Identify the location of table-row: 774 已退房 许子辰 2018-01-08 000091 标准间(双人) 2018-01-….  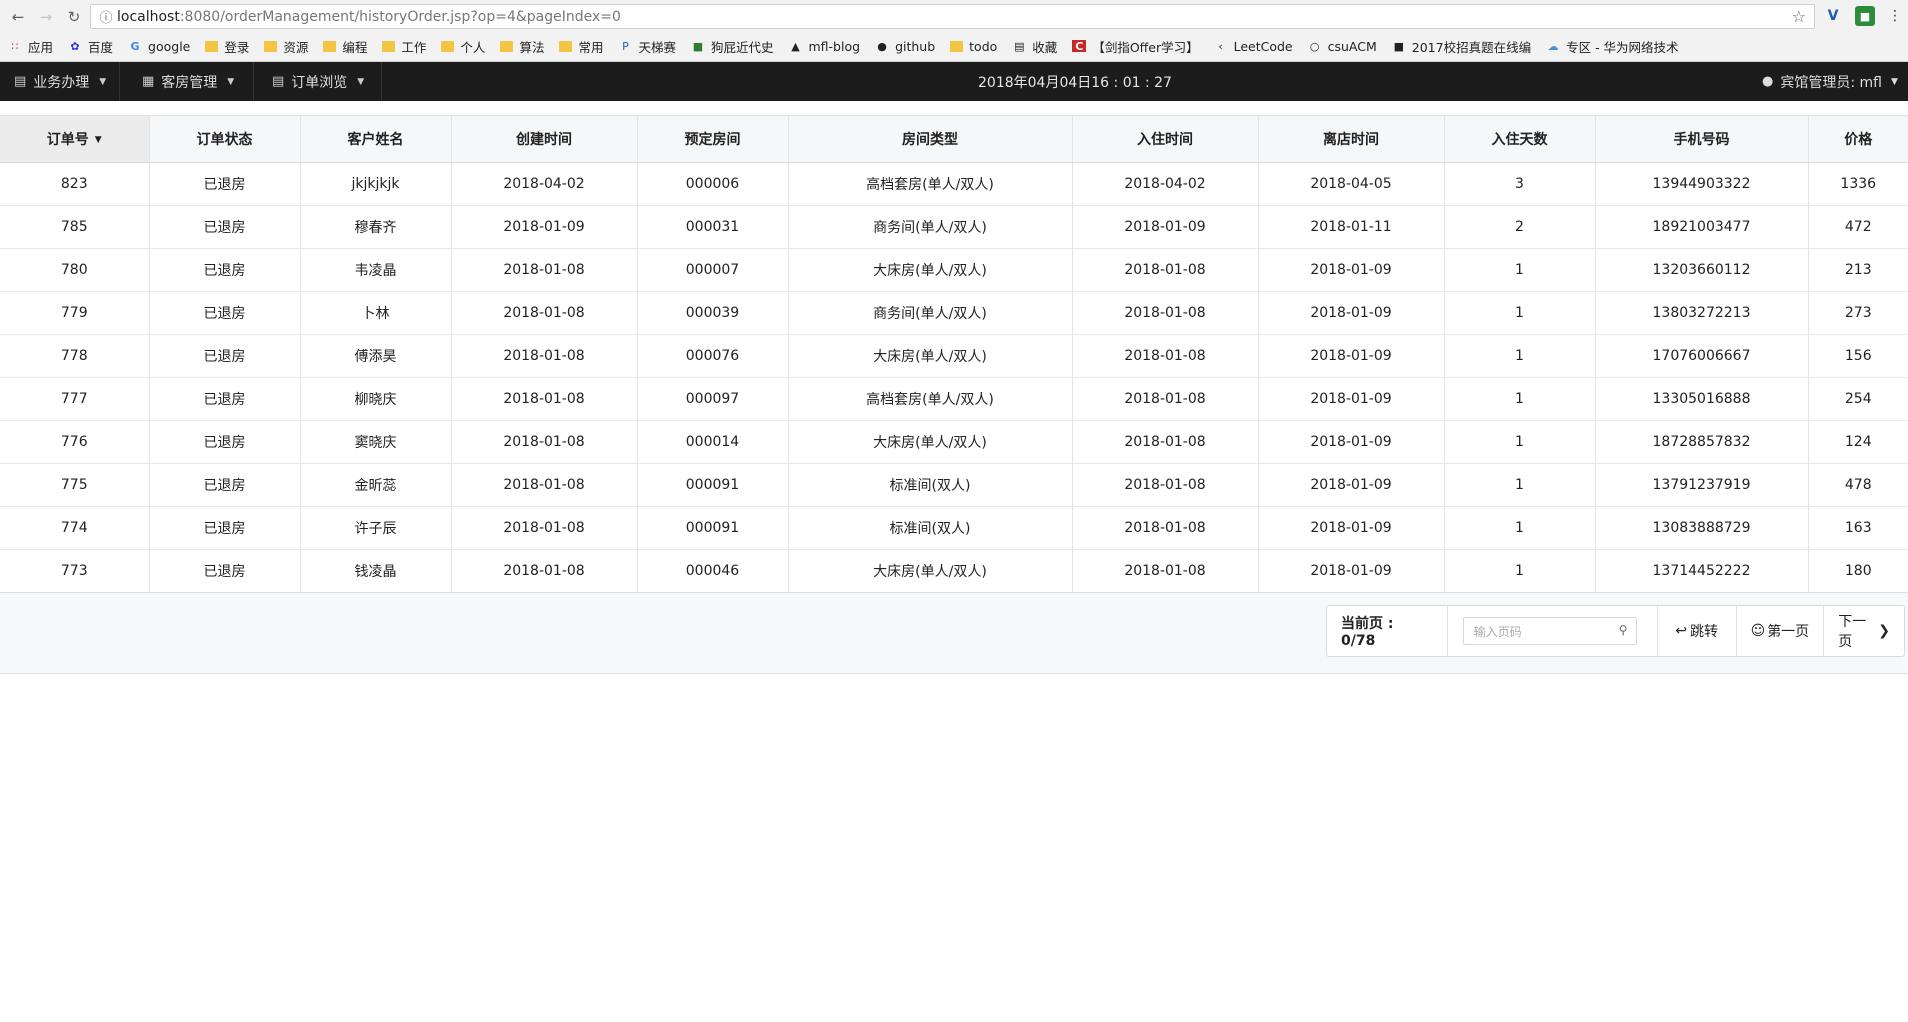
(954, 528).